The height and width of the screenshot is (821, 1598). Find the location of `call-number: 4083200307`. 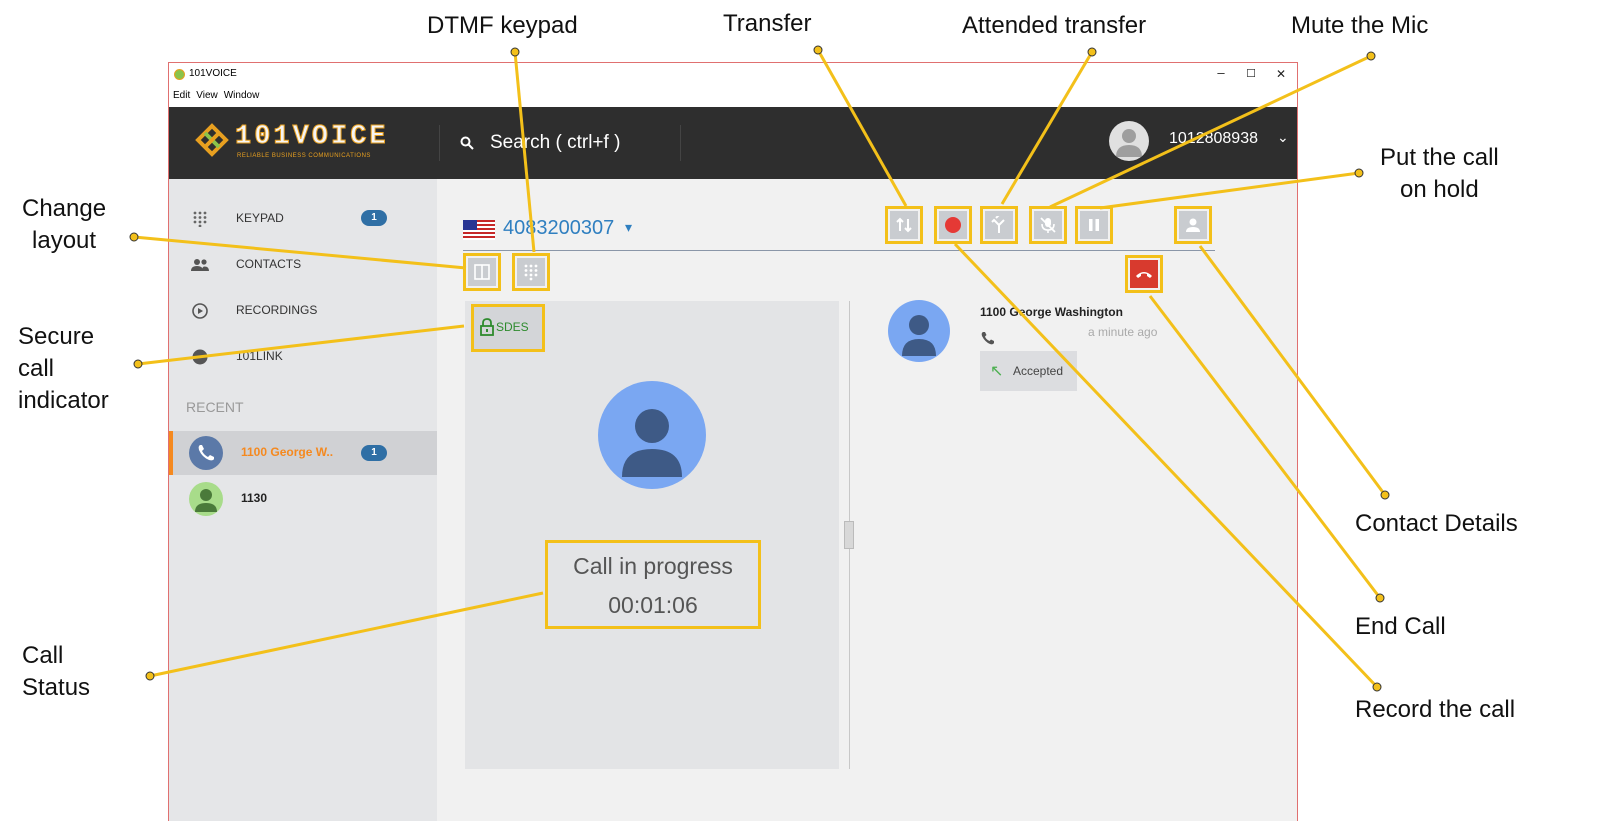

call-number: 4083200307 is located at coordinates (558, 228).